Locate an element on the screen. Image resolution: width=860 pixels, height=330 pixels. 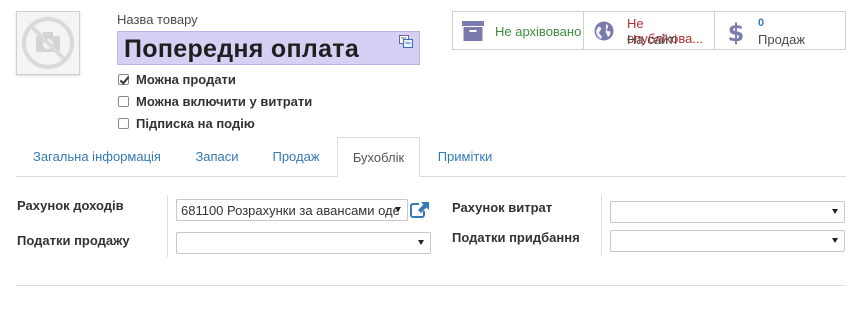
event-subscription-checkbox-row: Підписка на подію is located at coordinates (186, 123).